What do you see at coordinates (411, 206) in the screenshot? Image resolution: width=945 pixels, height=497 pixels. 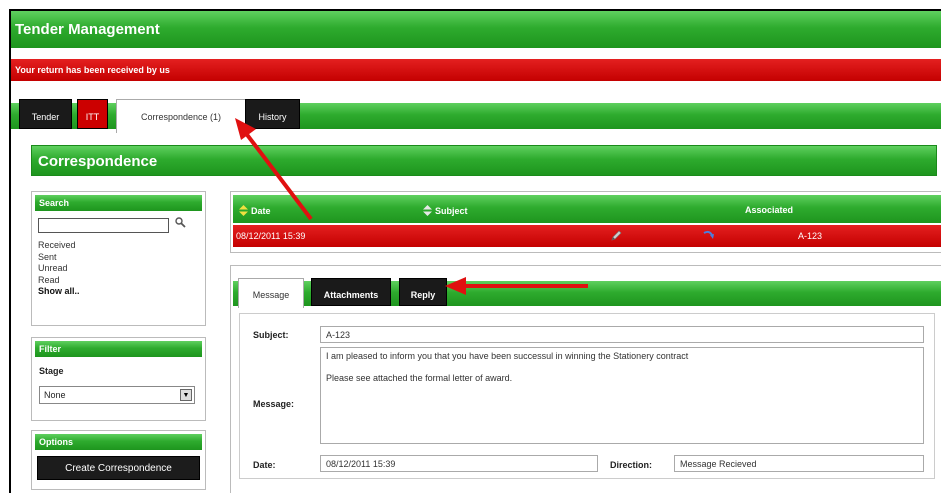 I see `annotation-arrows` at bounding box center [411, 206].